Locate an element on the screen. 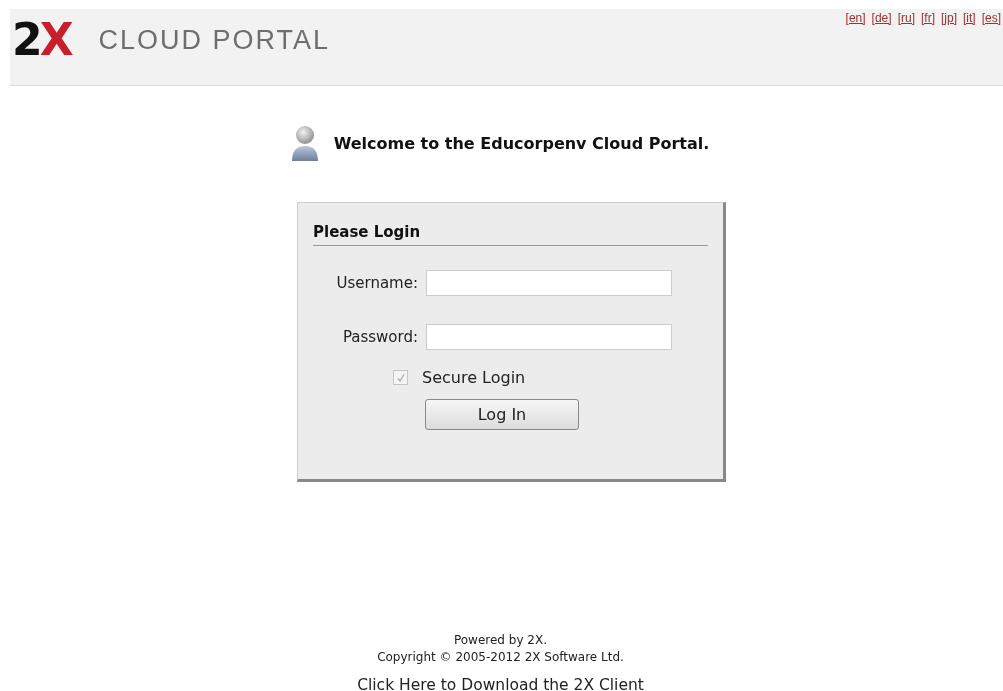  field-label: Password: is located at coordinates (379, 337).